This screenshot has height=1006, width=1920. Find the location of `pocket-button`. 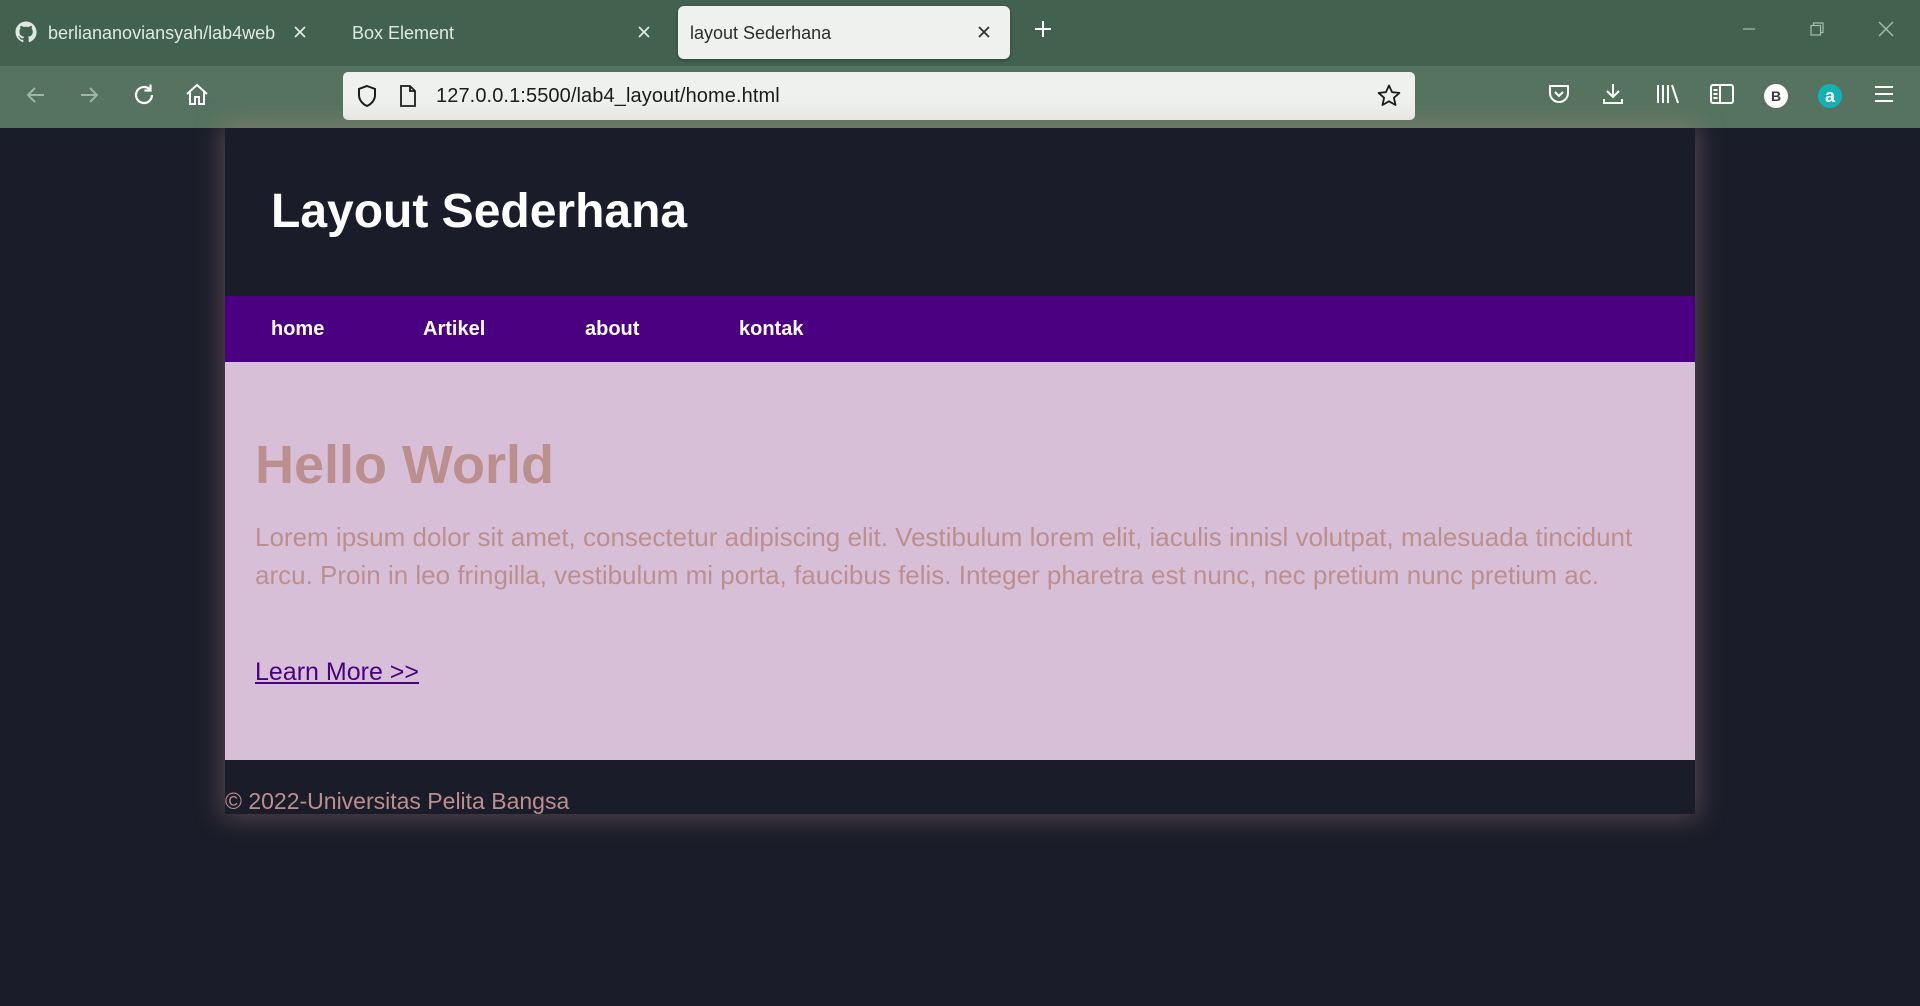

pocket-button is located at coordinates (1559, 96).